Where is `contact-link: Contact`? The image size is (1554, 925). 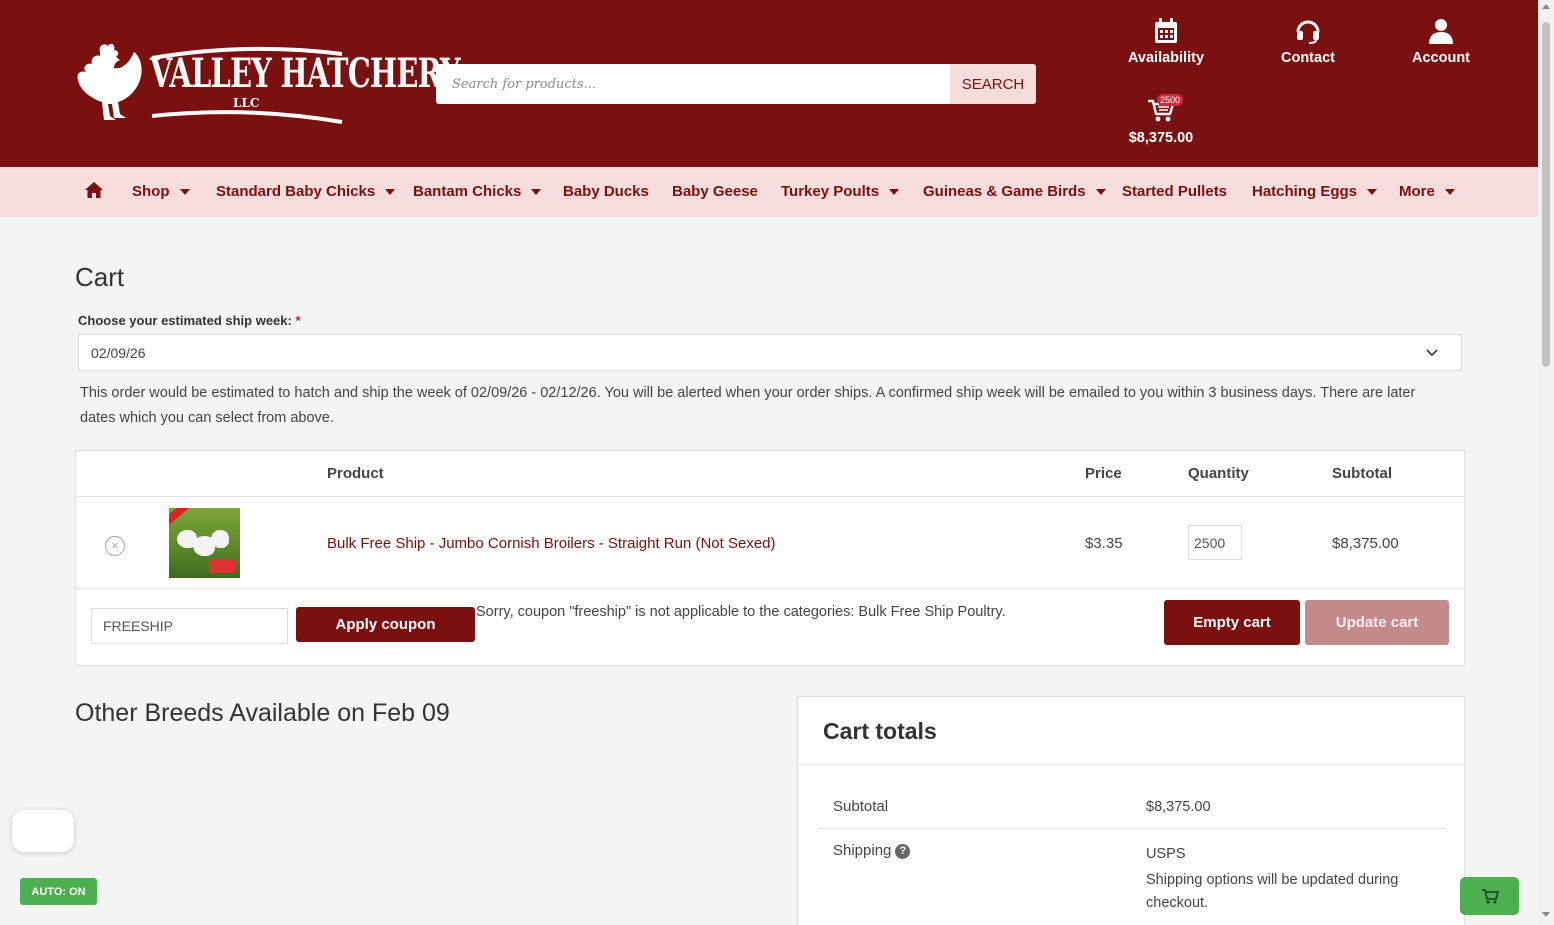 contact-link: Contact is located at coordinates (1308, 42).